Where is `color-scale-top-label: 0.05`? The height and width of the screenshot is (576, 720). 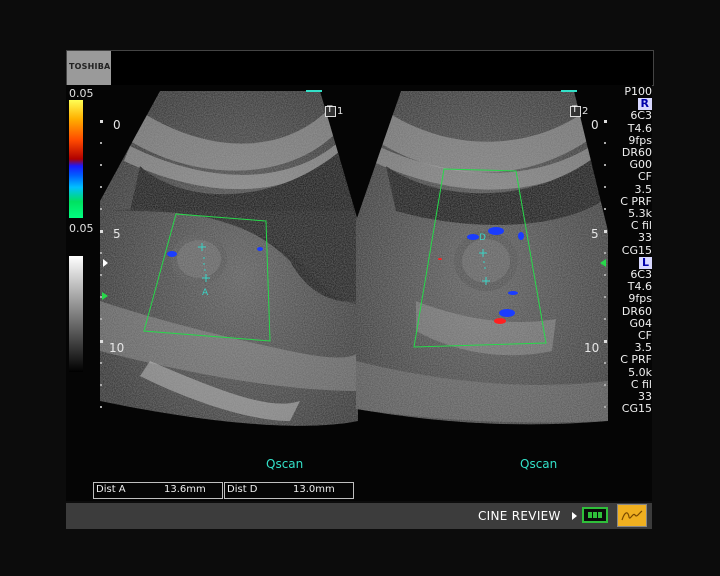 color-scale-top-label: 0.05 is located at coordinates (81, 93).